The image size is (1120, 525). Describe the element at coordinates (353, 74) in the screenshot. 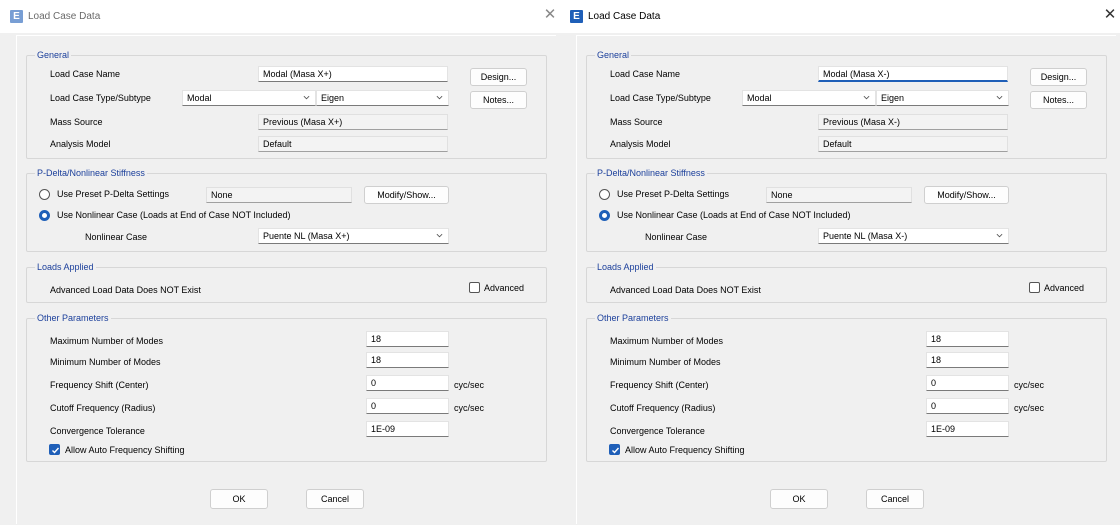

I see `load-case-name-input: Modal (Masa X+)` at that location.